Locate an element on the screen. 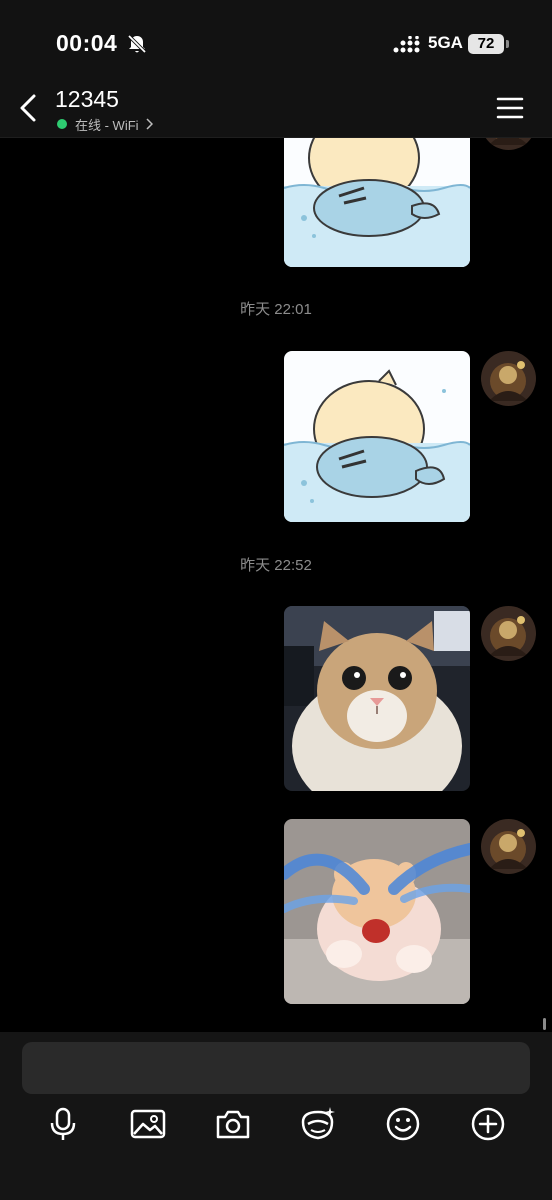 This screenshot has width=552, height=1200. contact-name: 12345 is located at coordinates (87, 99).